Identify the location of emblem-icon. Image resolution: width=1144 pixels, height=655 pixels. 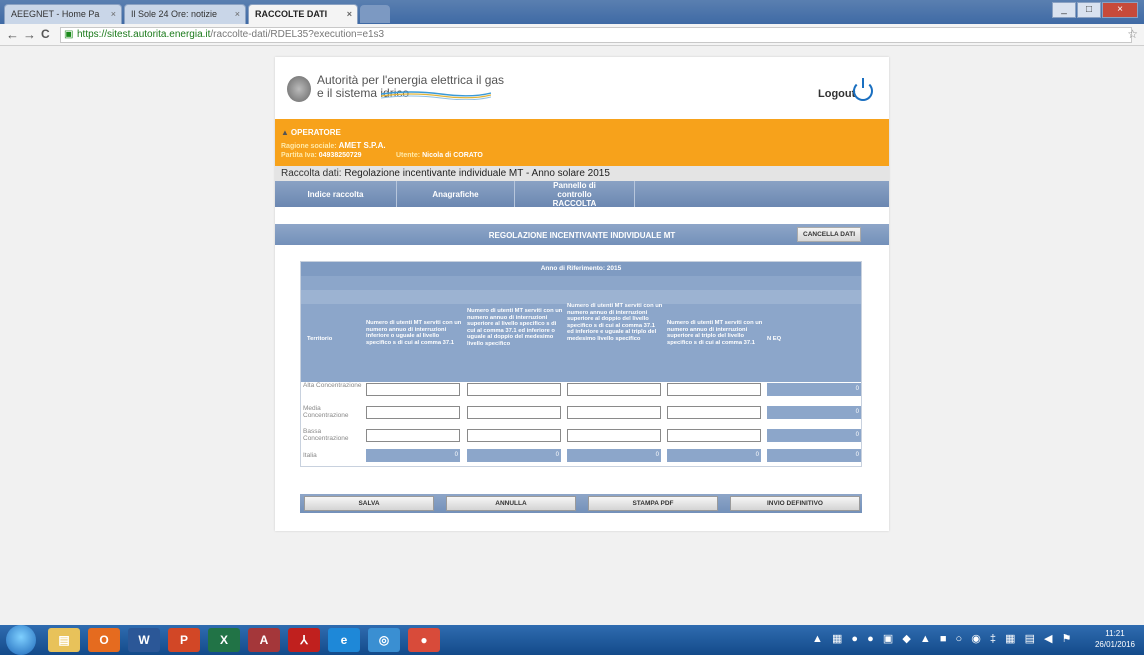
(299, 89).